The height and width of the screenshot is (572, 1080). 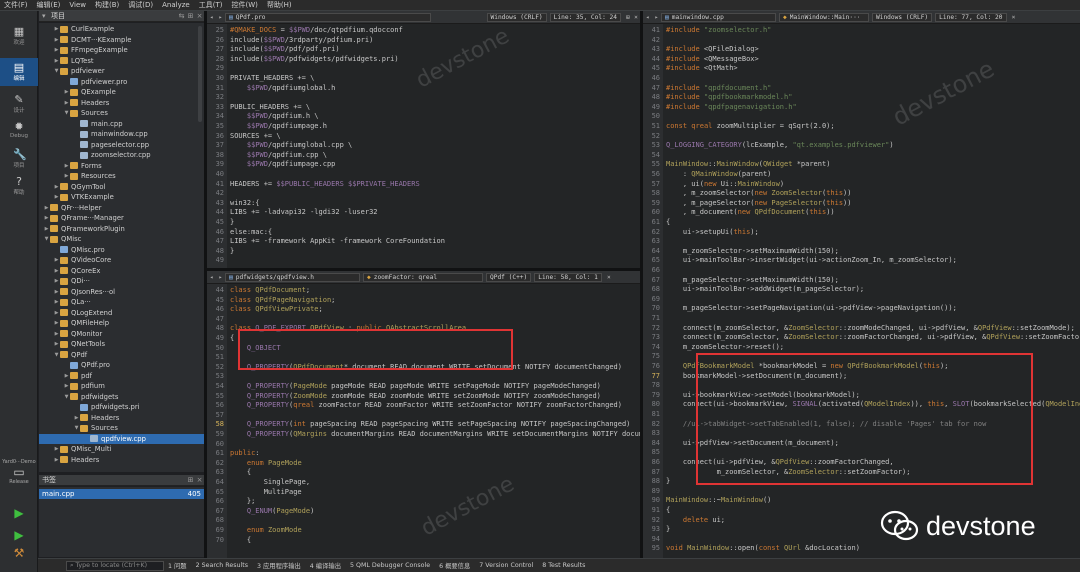 I want to click on tree-item: ▶ QMFileHelp, so click(x=121, y=323).